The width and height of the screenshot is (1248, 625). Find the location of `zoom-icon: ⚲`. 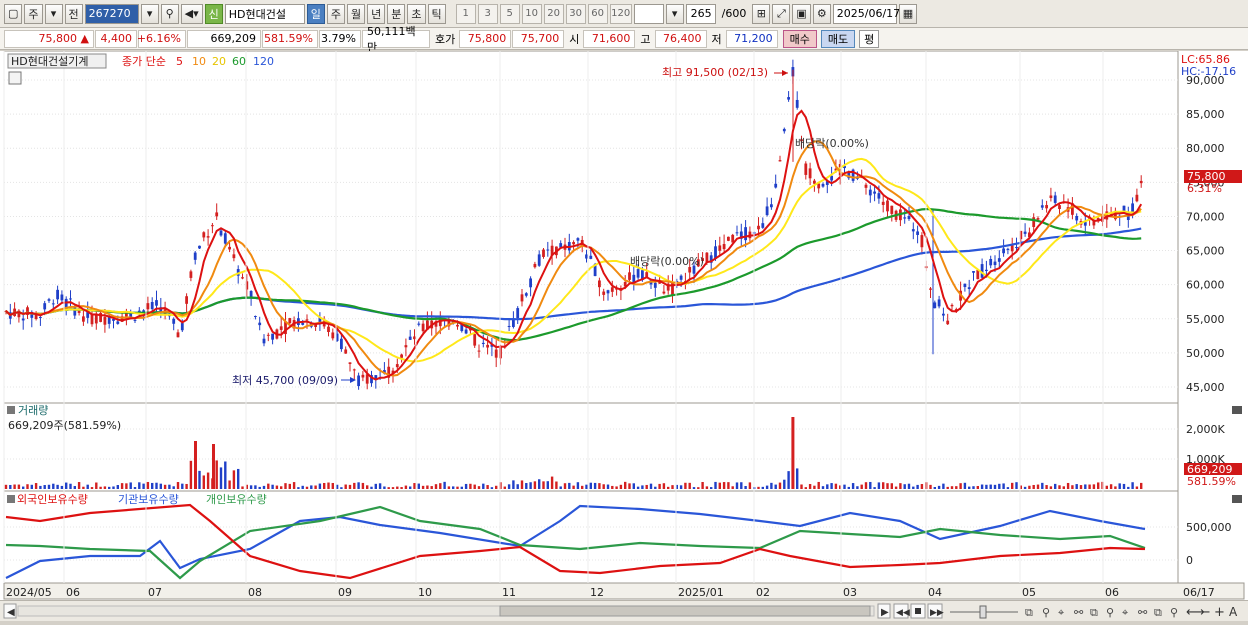

zoom-icon: ⚲ is located at coordinates (1110, 612).